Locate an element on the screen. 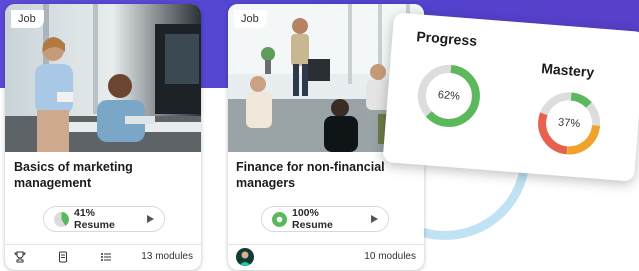 This screenshot has width=639, height=271. course-title: Finance for non-financial managers is located at coordinates (326, 175).